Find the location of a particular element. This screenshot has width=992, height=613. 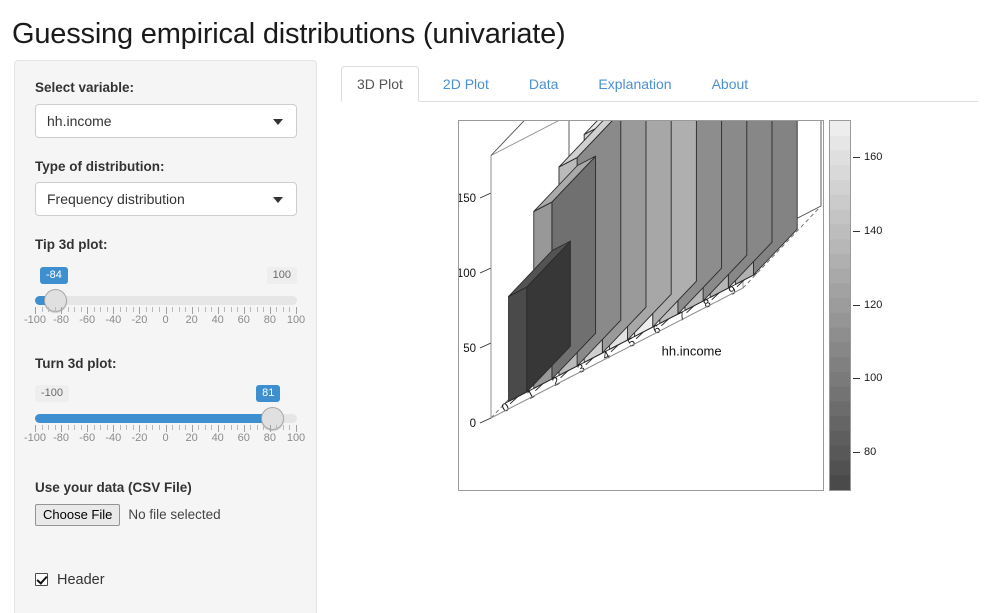

svg-text: 0 is located at coordinates (473, 424).